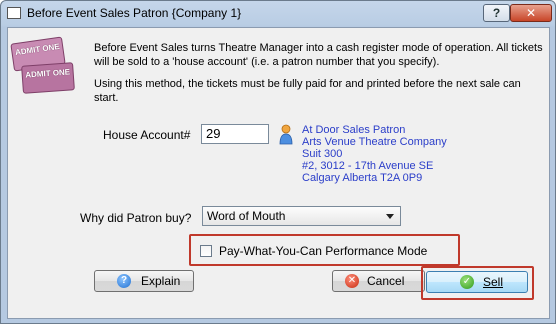 The height and width of the screenshot is (324, 556). What do you see at coordinates (467, 282) in the screenshot?
I see `checkmark-icon: ✓` at bounding box center [467, 282].